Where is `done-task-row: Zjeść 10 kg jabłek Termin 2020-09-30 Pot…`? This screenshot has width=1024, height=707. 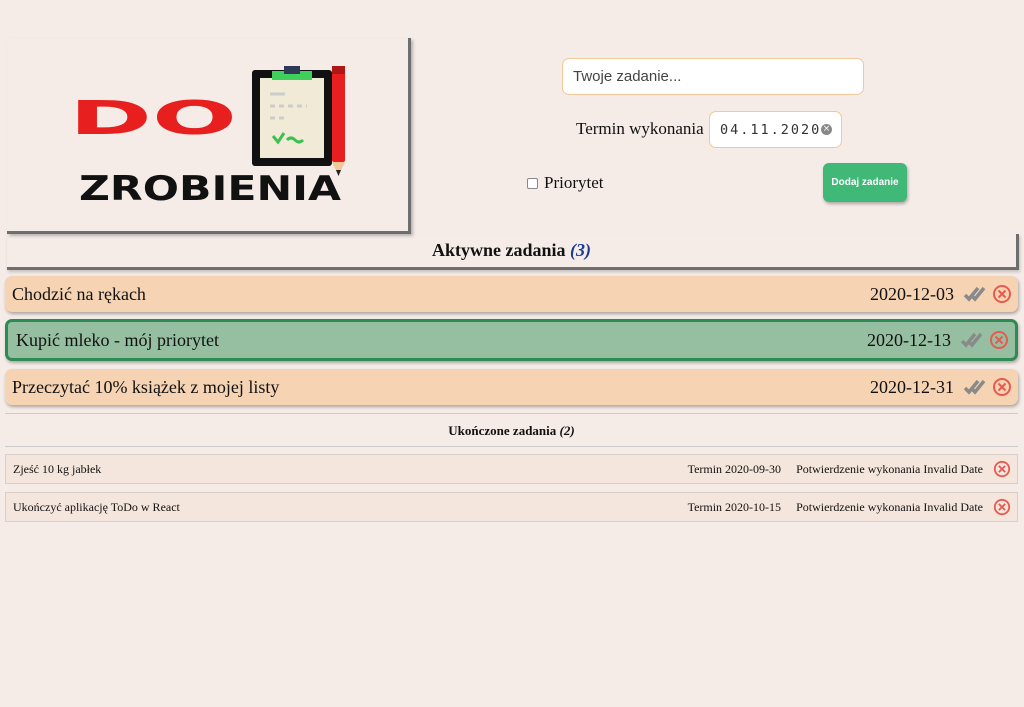 done-task-row: Zjeść 10 kg jabłek Termin 2020-09-30 Pot… is located at coordinates (511, 469).